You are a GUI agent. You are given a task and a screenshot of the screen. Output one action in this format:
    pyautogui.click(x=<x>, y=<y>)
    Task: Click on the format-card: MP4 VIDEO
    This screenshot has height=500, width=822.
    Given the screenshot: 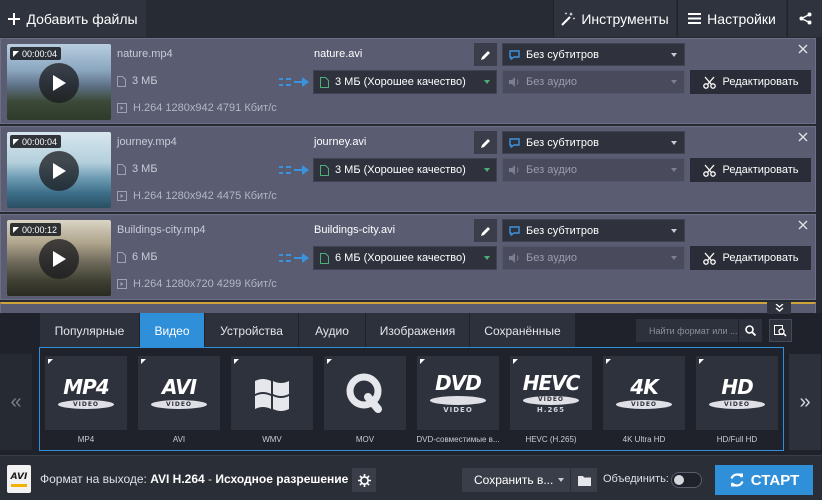 What is the action you would take?
    pyautogui.click(x=86, y=393)
    